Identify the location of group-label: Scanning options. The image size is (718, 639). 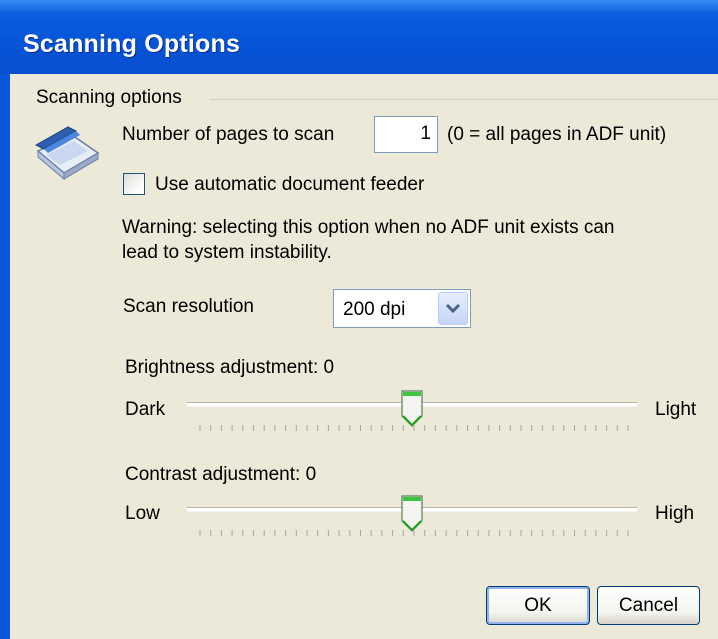
(113, 98).